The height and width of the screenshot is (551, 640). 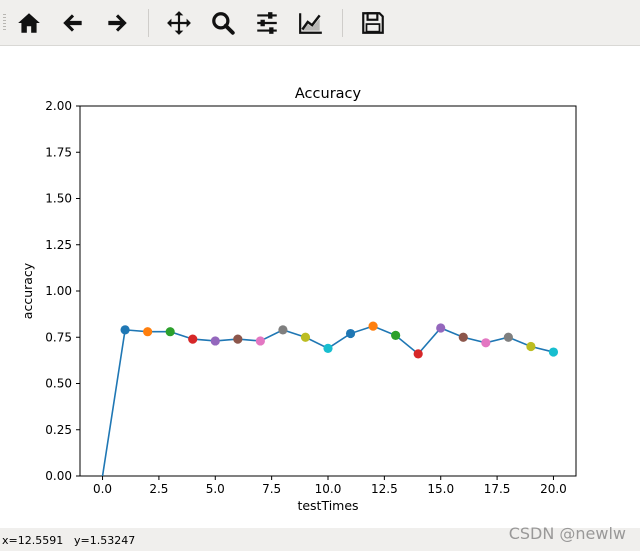 I want to click on x-tick-label: 20.0, so click(x=553, y=489).